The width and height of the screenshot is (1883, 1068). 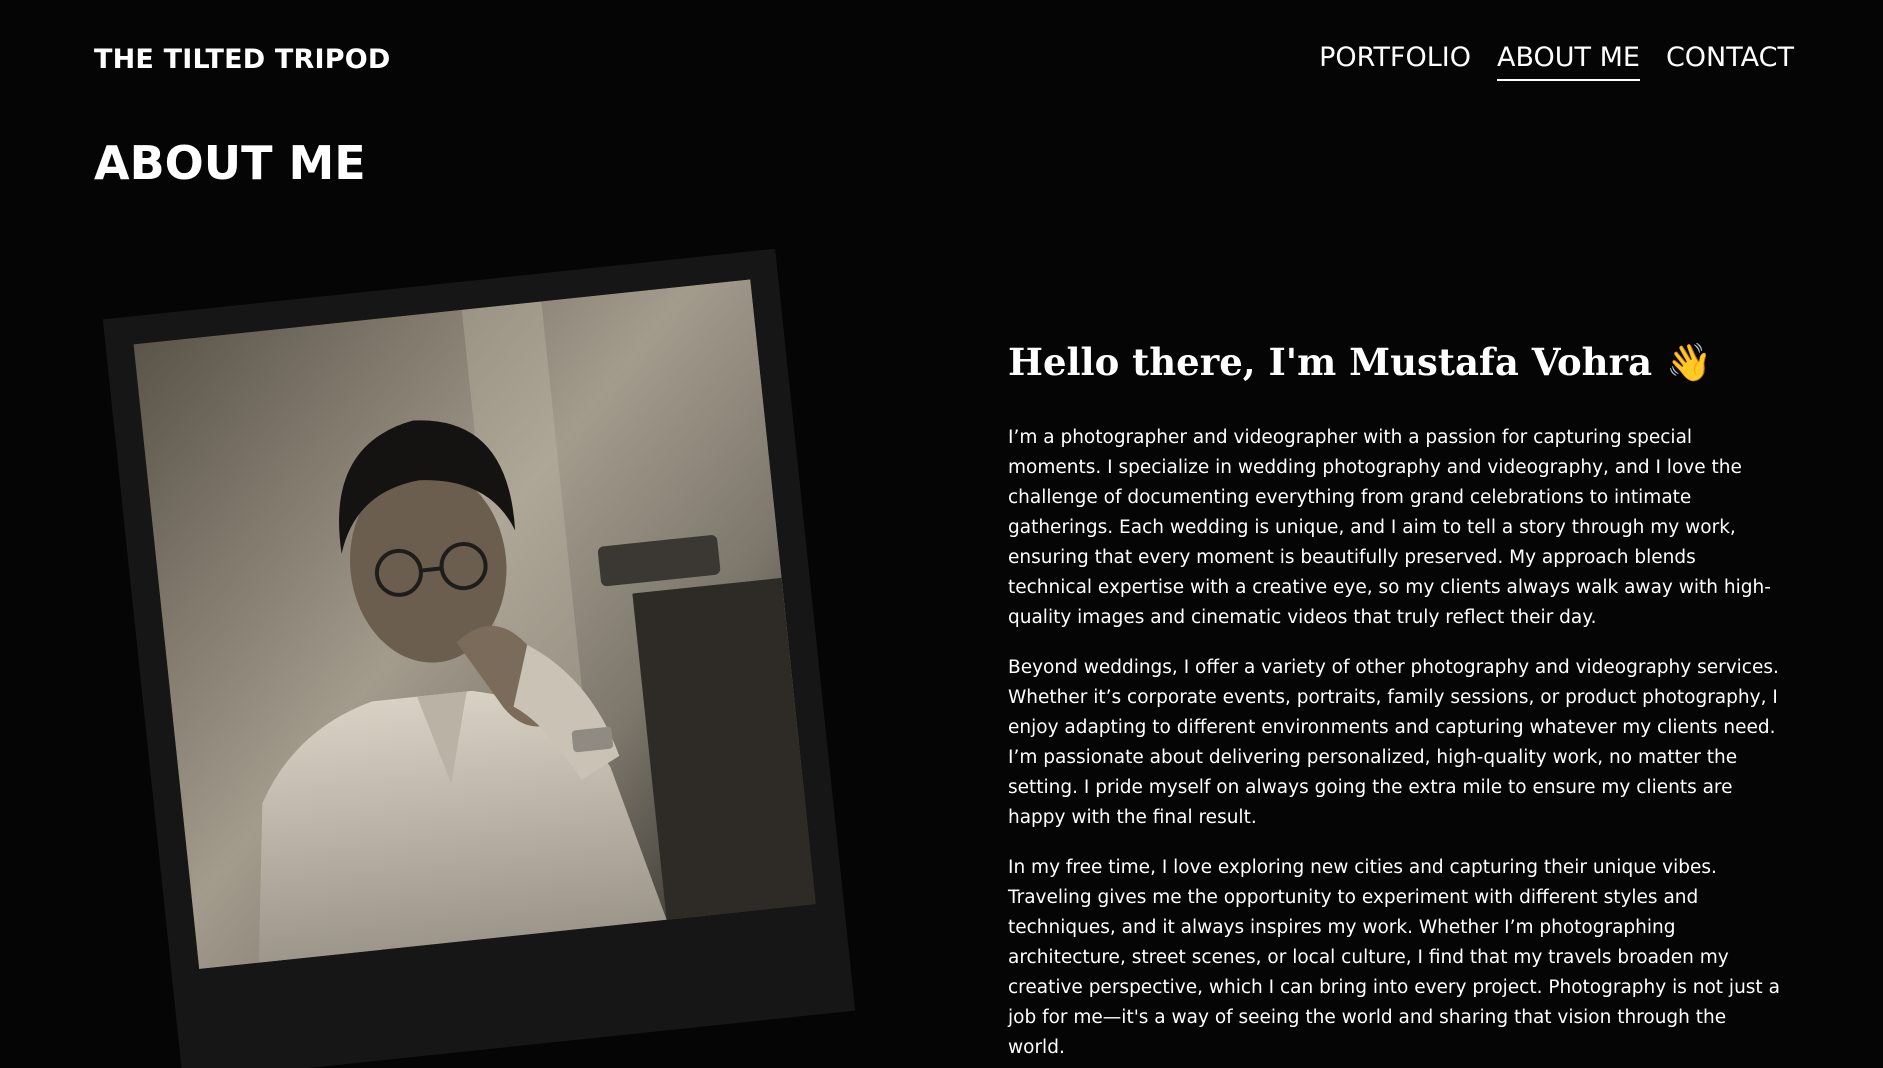 What do you see at coordinates (1395, 61) in the screenshot?
I see `nav-portfolio: PORTFOLIO` at bounding box center [1395, 61].